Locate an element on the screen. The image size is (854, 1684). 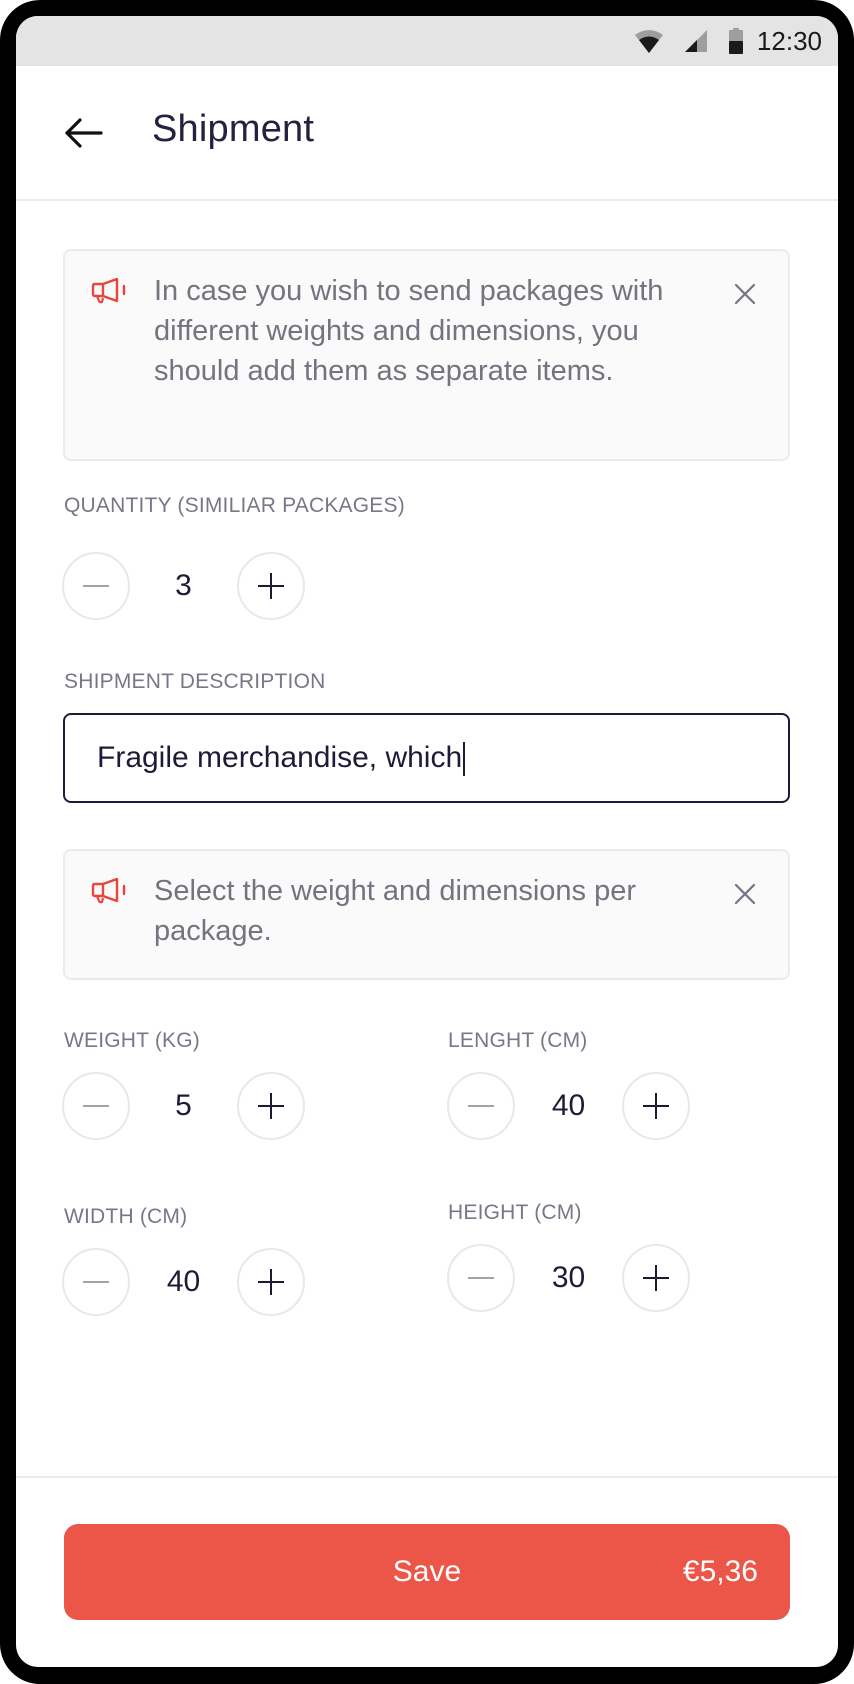
width-value: 40 is located at coordinates (183, 1281).